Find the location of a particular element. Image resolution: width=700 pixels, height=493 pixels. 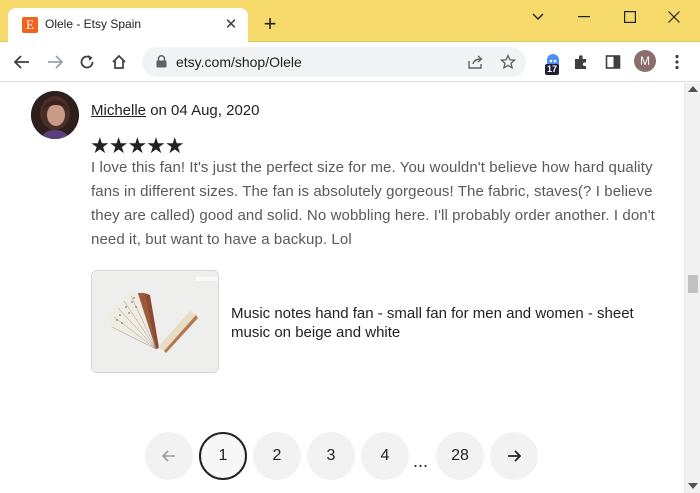

lock-icon is located at coordinates (161, 64).